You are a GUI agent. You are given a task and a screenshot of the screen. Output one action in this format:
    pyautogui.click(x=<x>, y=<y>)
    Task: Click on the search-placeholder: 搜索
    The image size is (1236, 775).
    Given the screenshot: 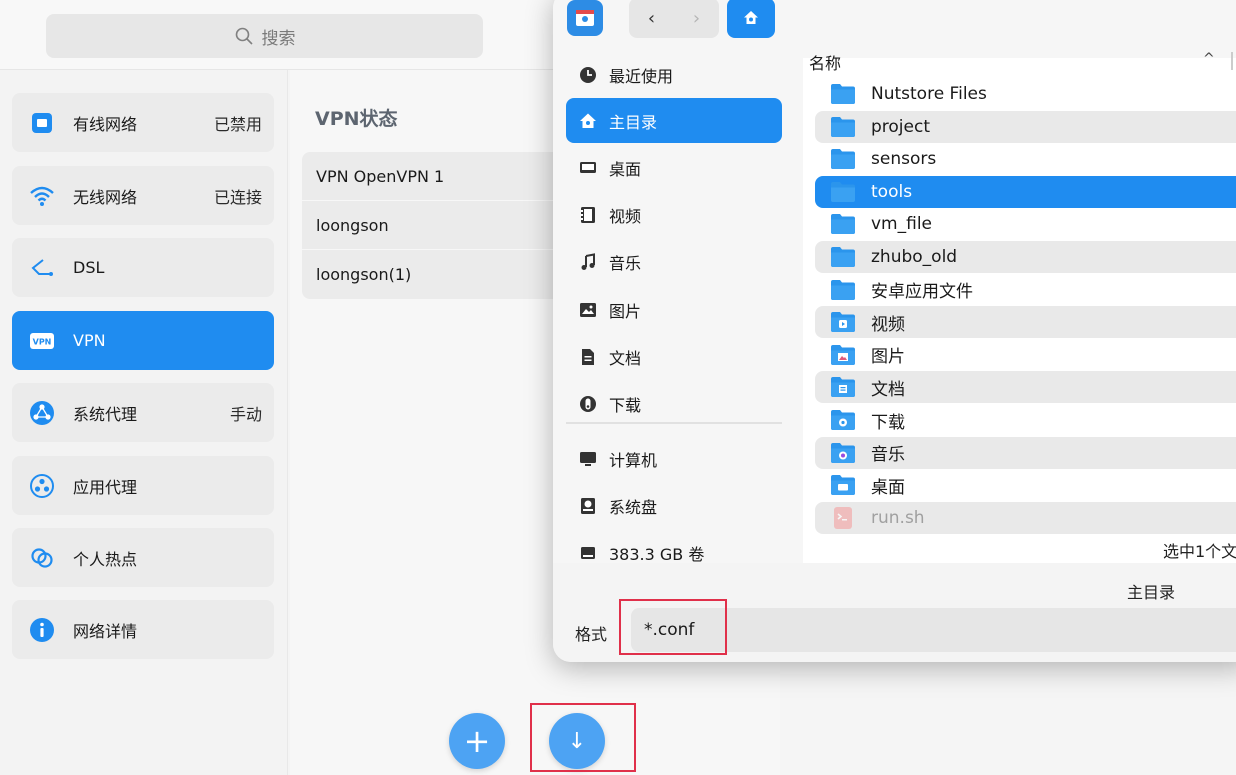 What is the action you would take?
    pyautogui.click(x=278, y=38)
    